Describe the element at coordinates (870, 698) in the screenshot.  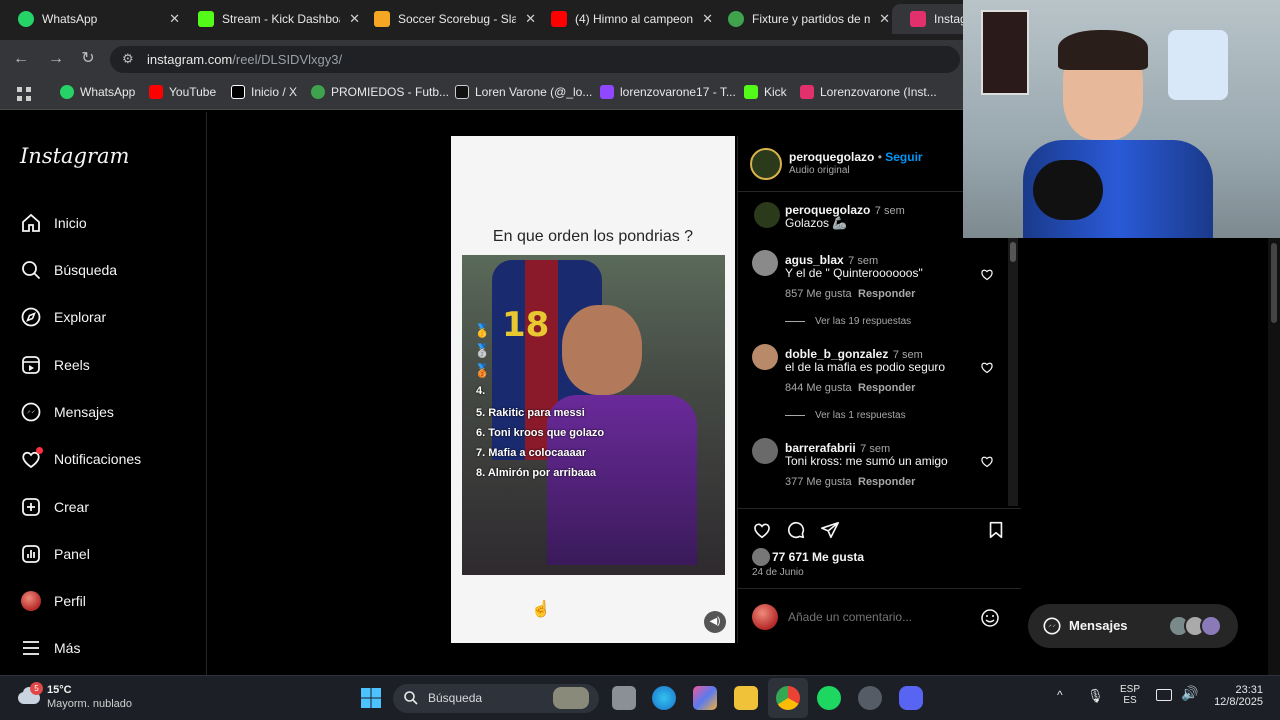
I see `settings-gear-icon` at that location.